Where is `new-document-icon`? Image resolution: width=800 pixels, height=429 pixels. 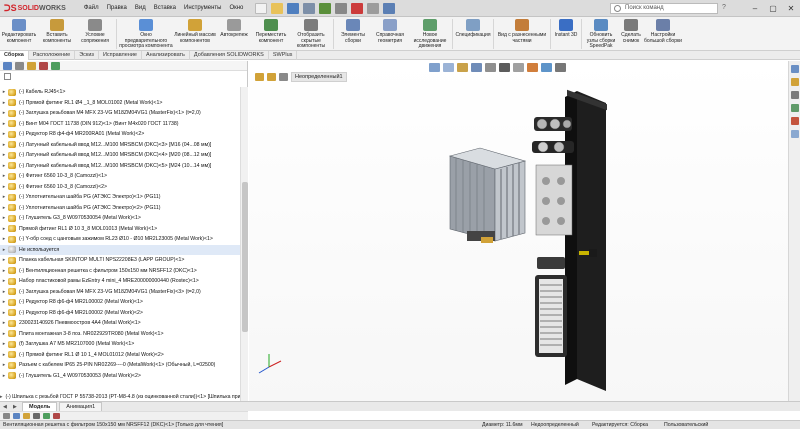 new-document-icon is located at coordinates (261, 8).